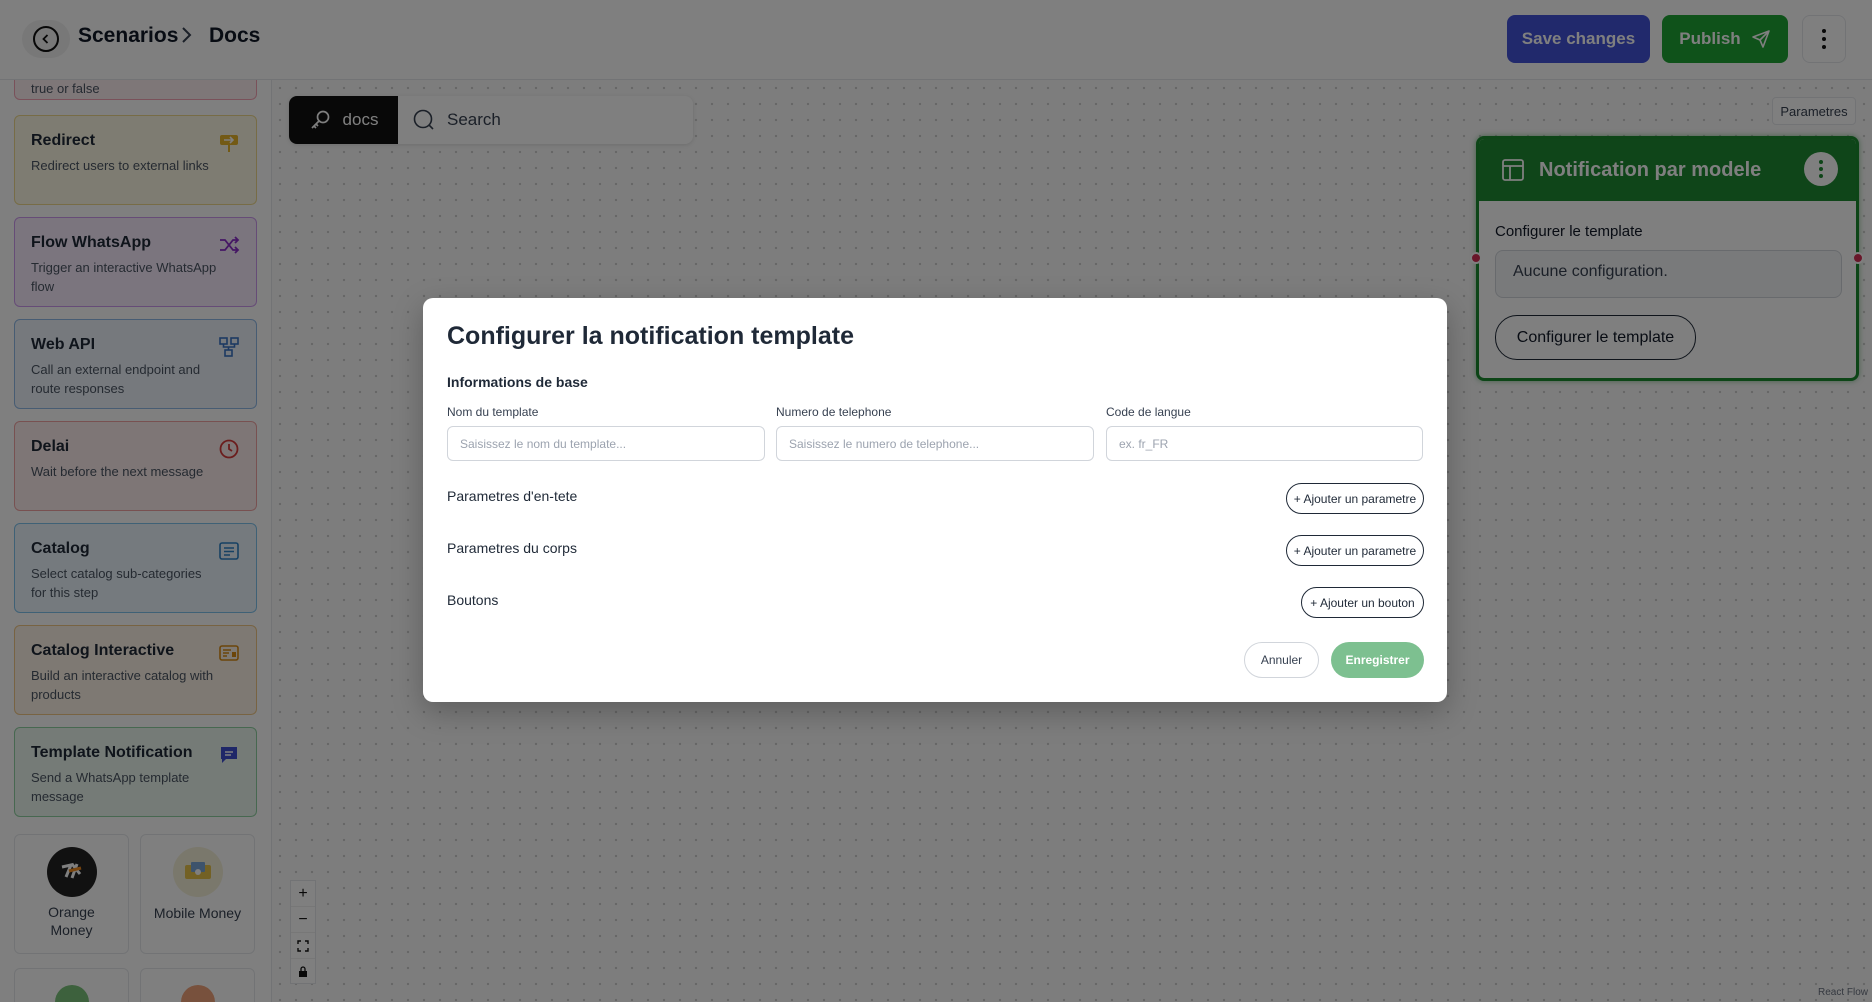 This screenshot has width=1872, height=1002. What do you see at coordinates (1148, 412) in the screenshot?
I see `language-code-label: Code de langue` at bounding box center [1148, 412].